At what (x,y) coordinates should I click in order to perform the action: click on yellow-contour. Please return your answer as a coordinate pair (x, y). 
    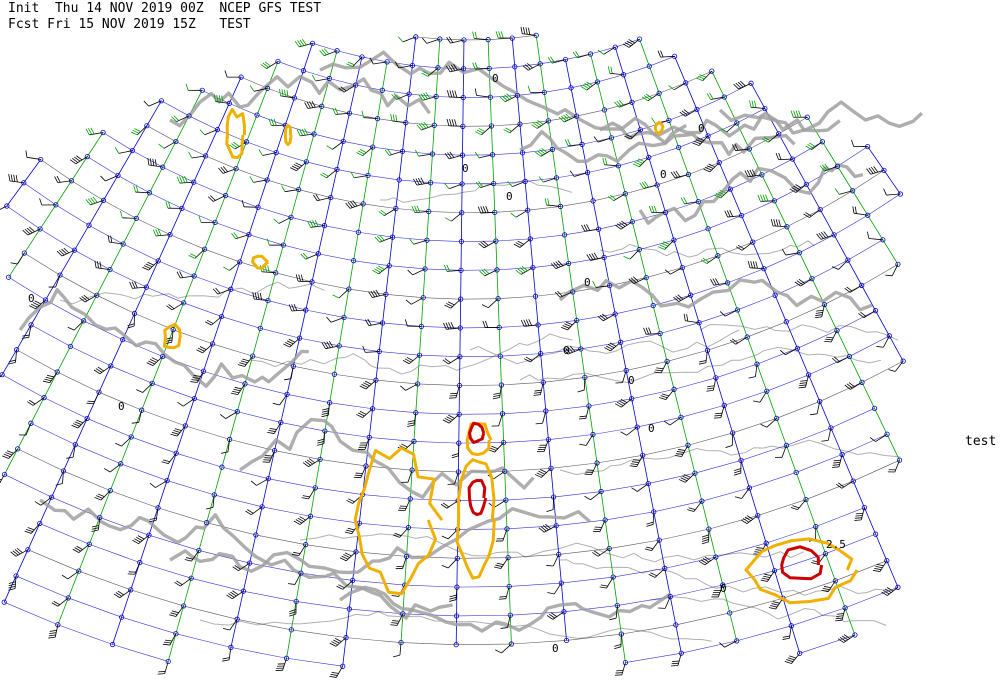
    Looking at the image, I should click on (288, 135).